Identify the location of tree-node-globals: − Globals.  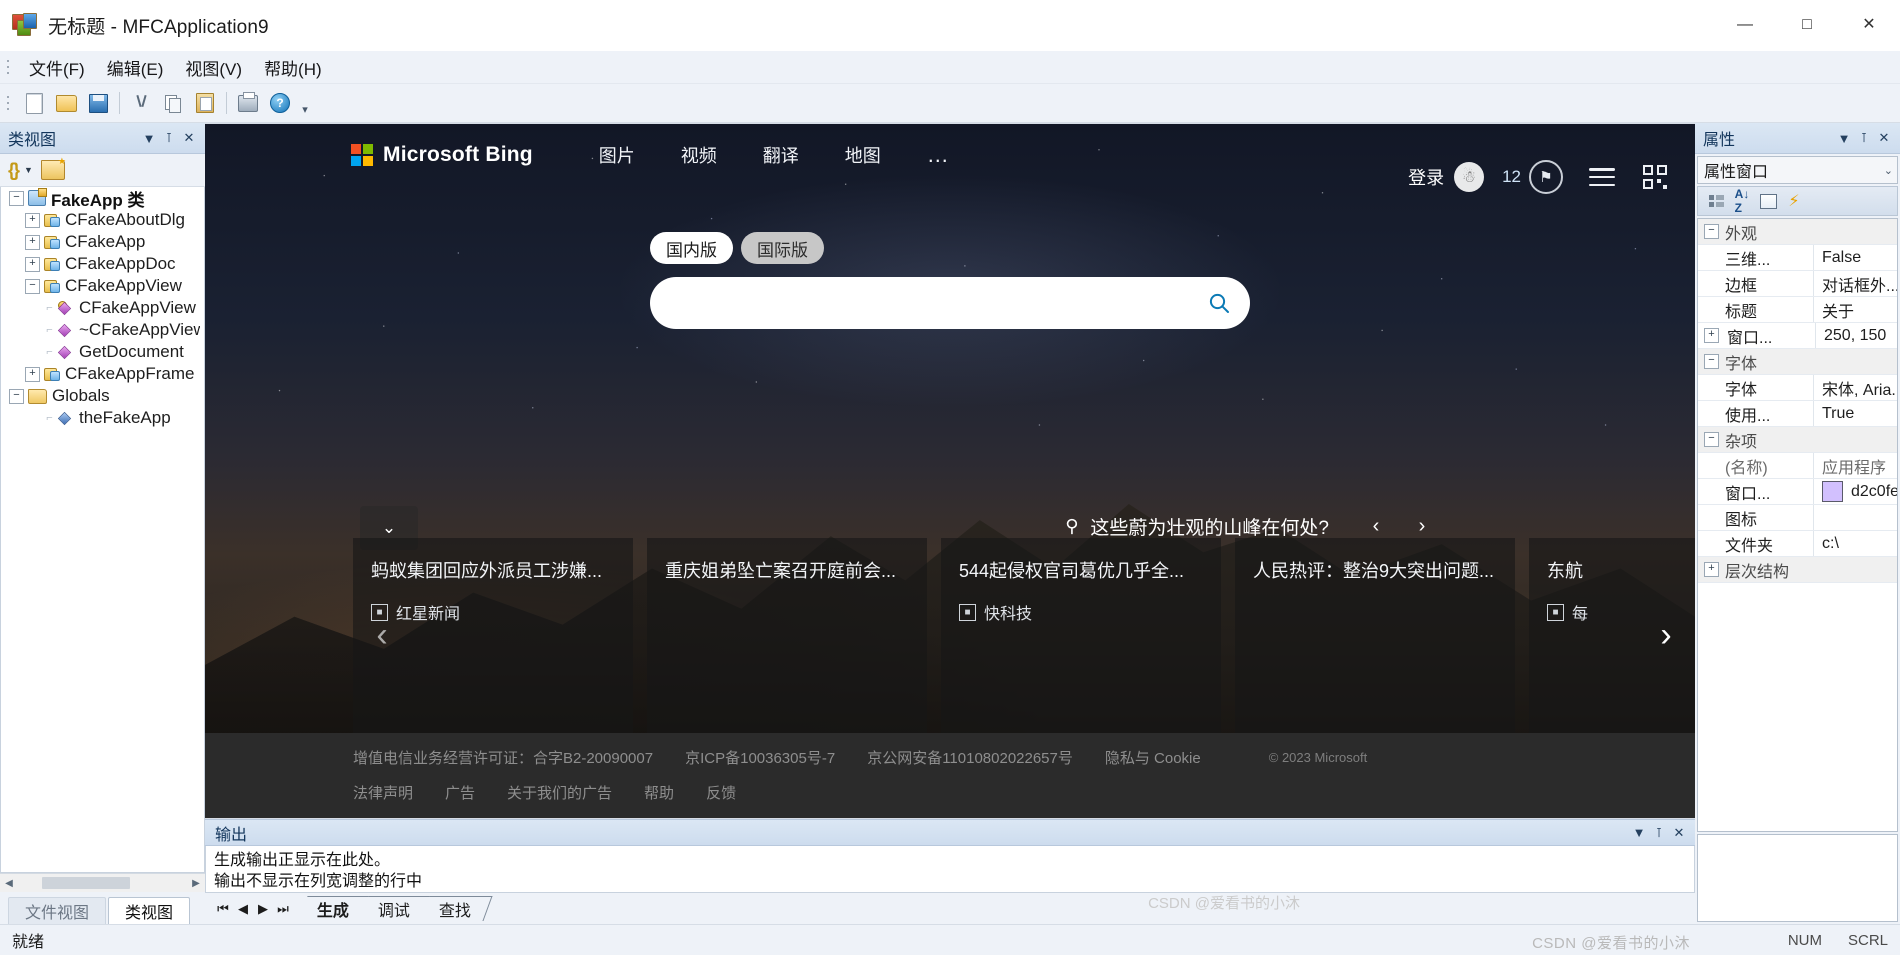
(102, 396).